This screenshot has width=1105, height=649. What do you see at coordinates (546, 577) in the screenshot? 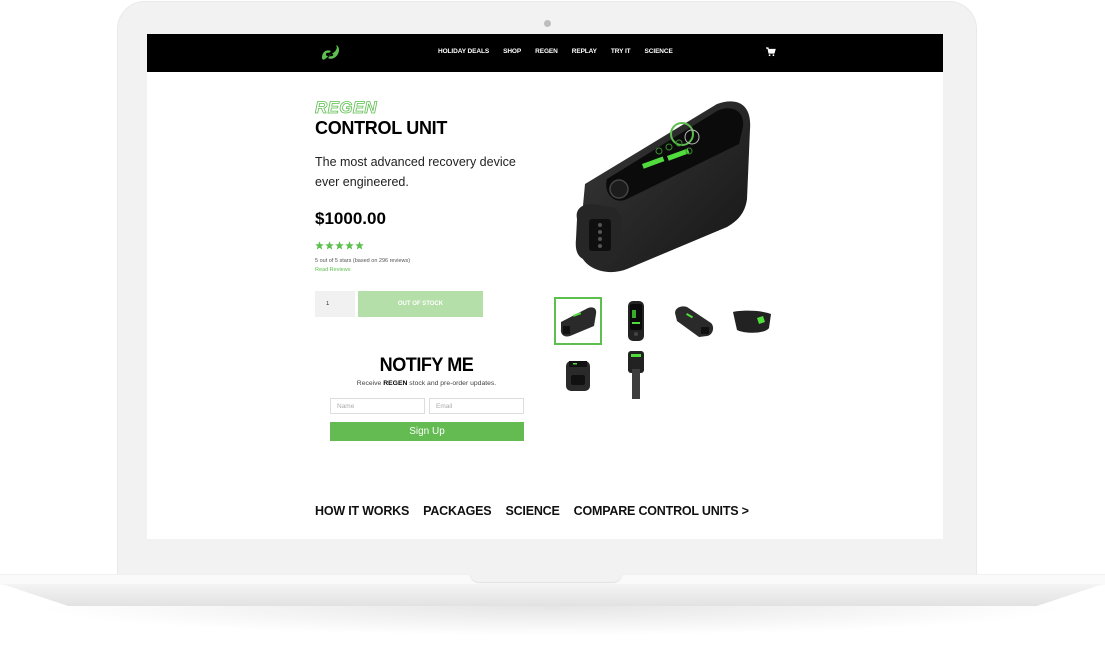
I see `laptop-notch` at bounding box center [546, 577].